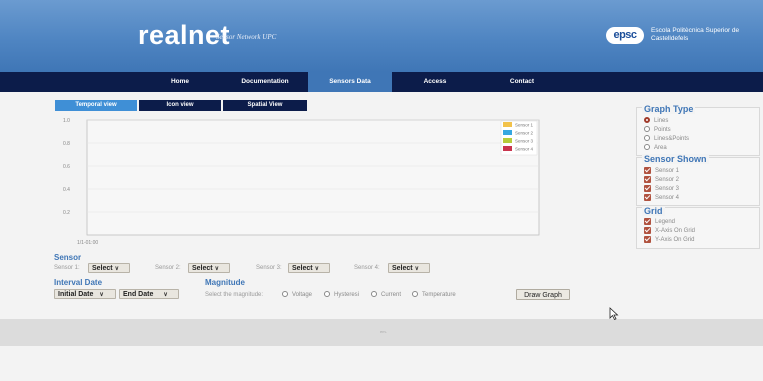 The width and height of the screenshot is (763, 381). I want to click on sensor-shown-option-4: Sensor 4, so click(661, 198).